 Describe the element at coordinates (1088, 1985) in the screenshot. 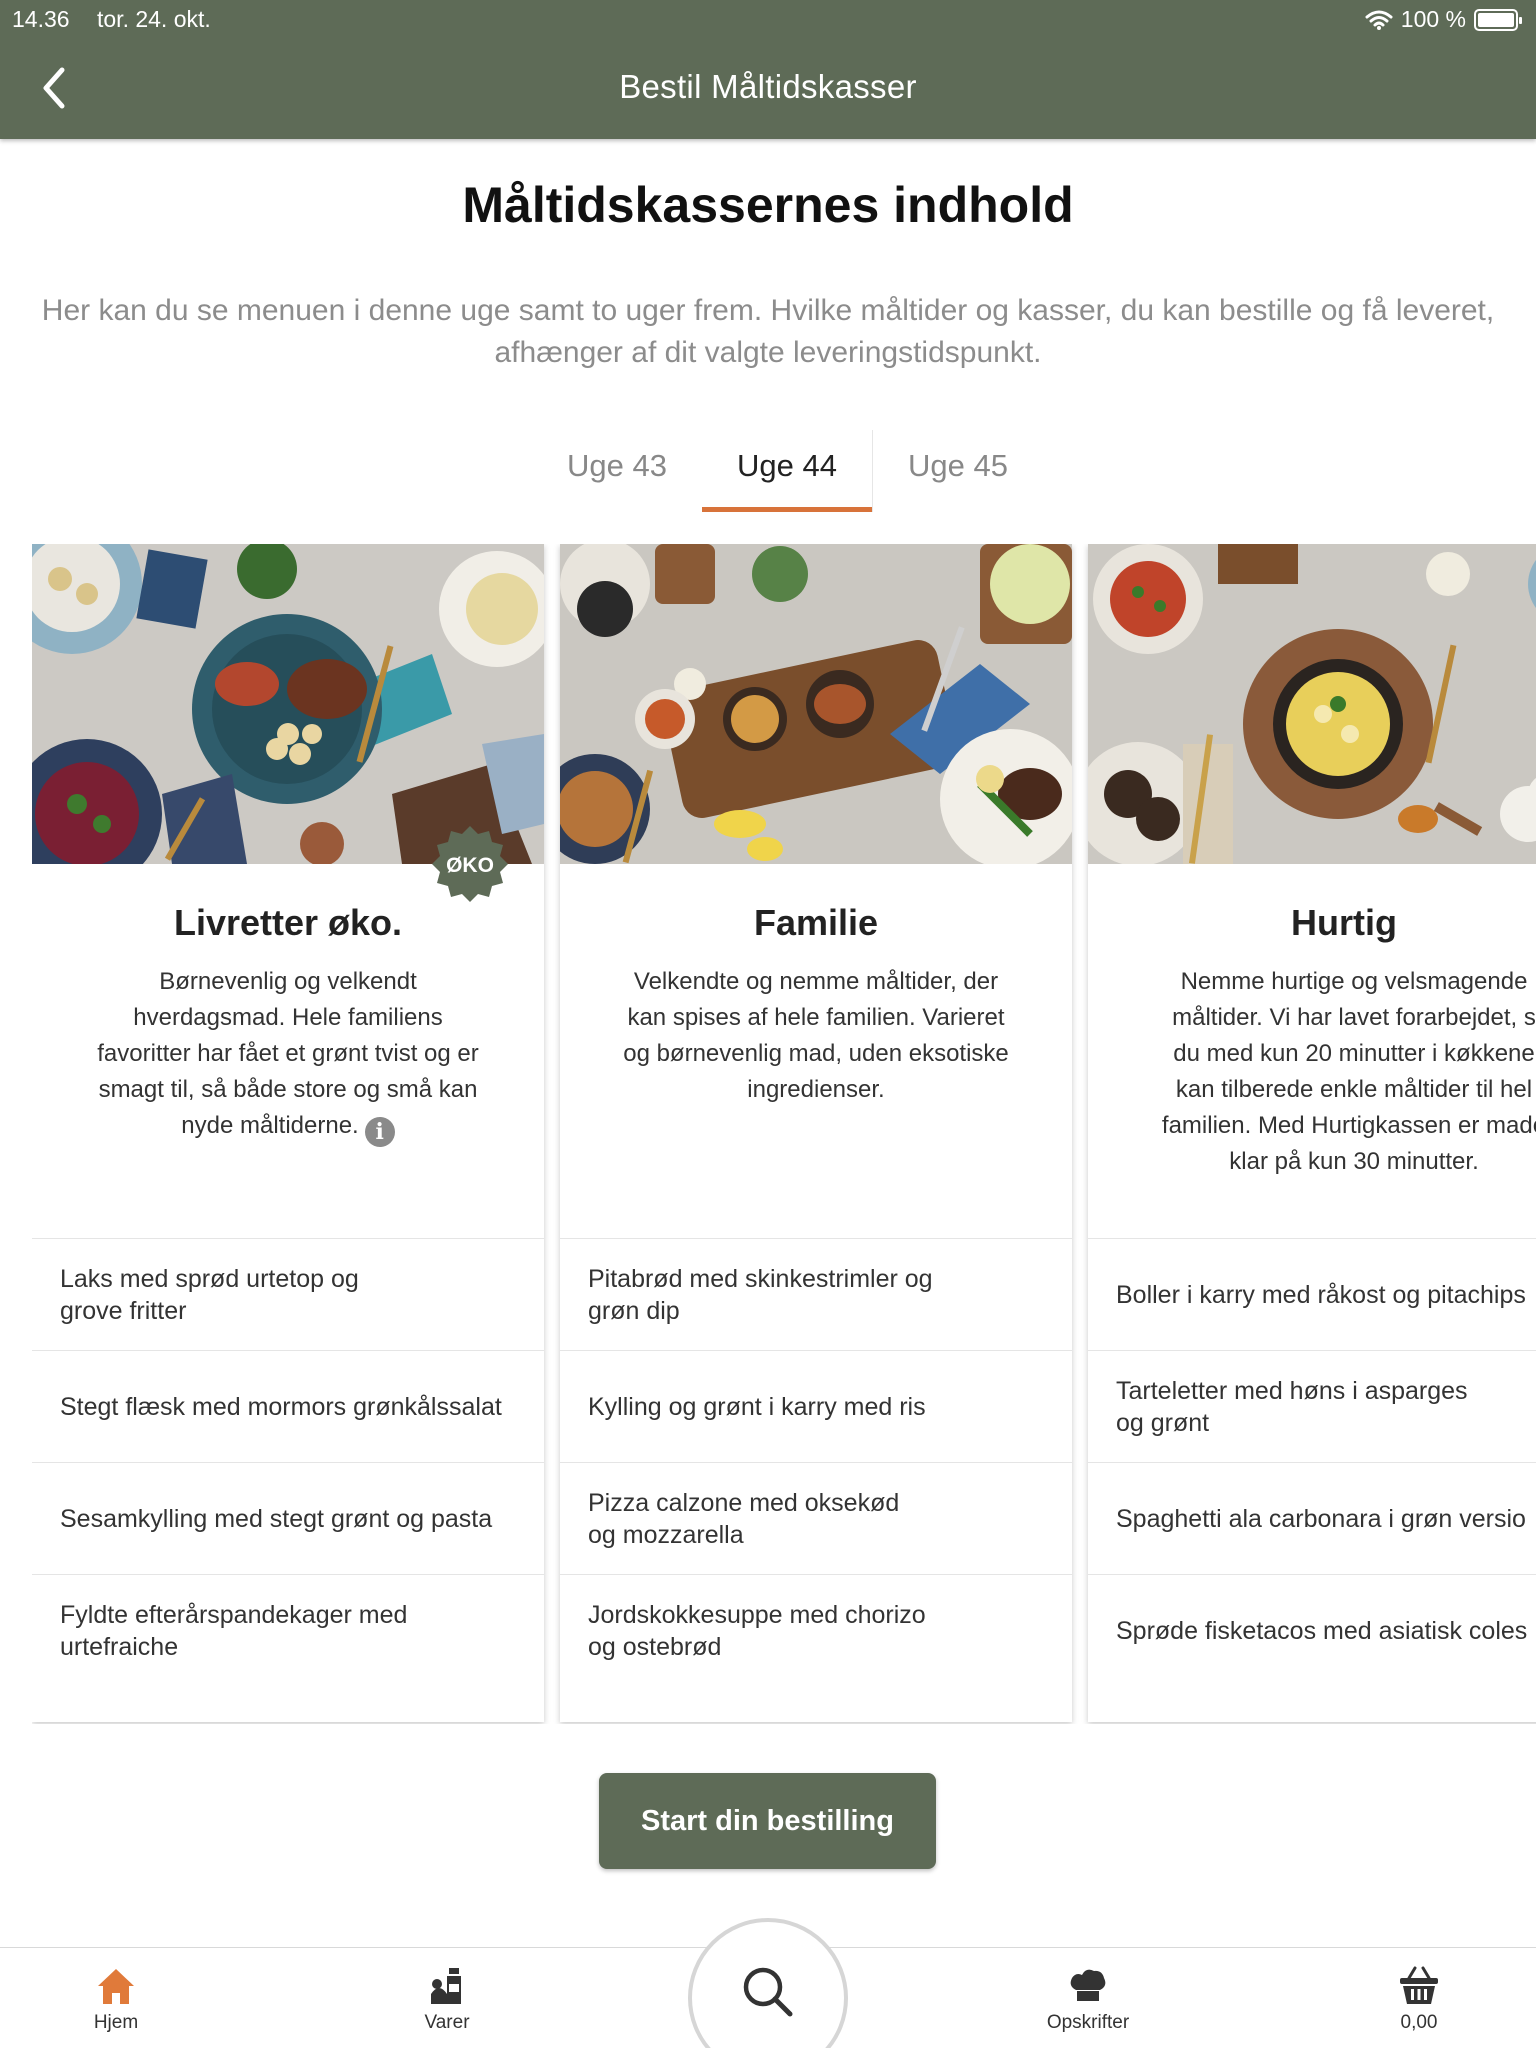

I see `chef-hat-icon` at that location.